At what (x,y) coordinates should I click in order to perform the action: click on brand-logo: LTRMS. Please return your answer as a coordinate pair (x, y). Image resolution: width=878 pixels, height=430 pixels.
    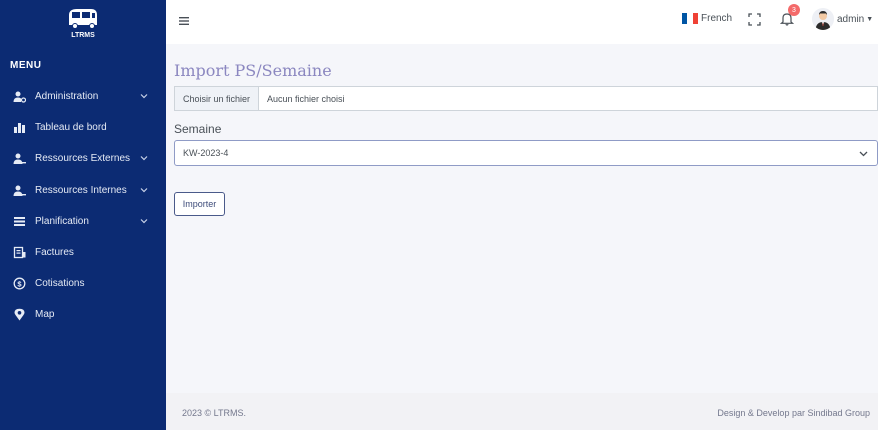
    Looking at the image, I should click on (83, 22).